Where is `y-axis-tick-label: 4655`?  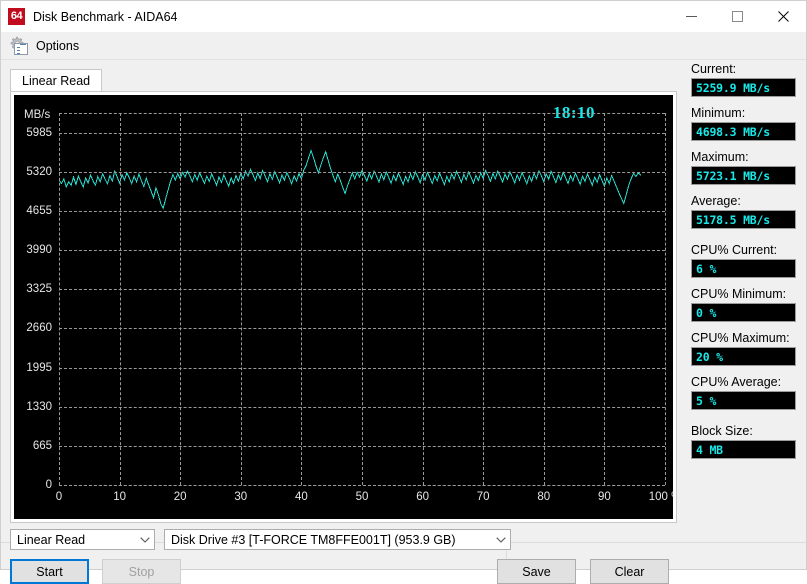
y-axis-tick-label: 4655 is located at coordinates (39, 210).